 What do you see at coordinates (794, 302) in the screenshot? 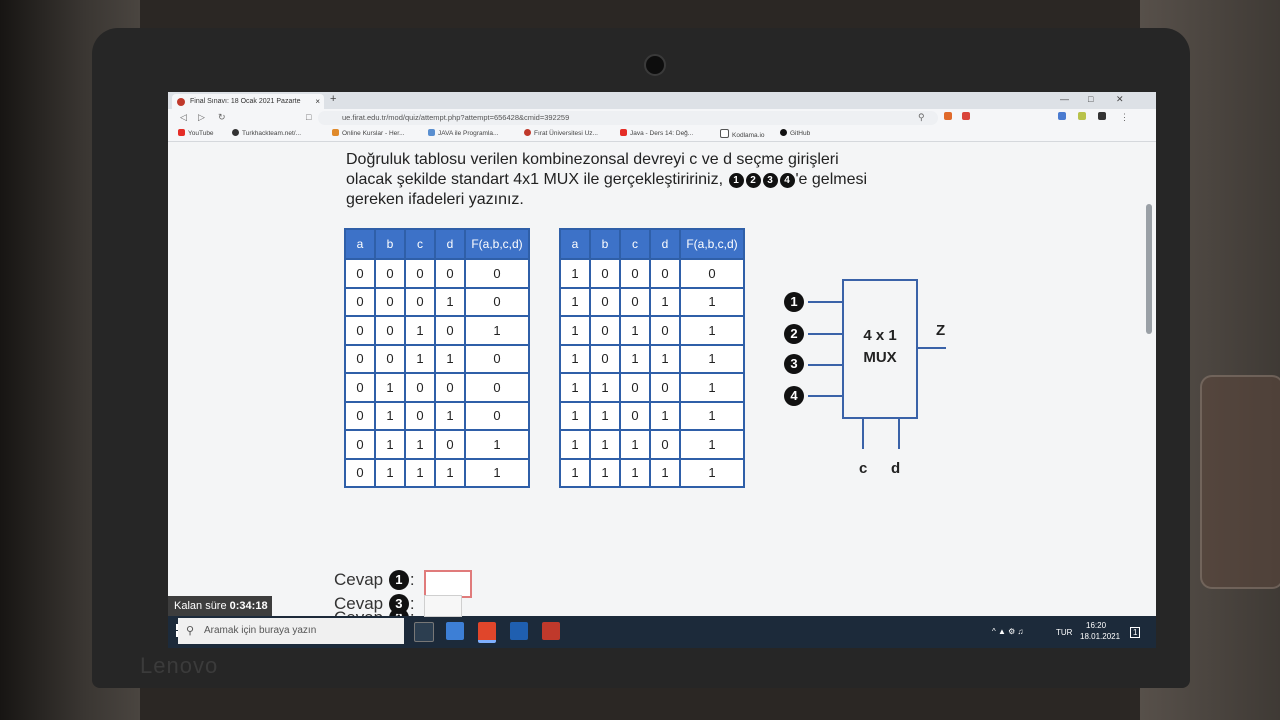
I see `mux-input-1: 1` at bounding box center [794, 302].